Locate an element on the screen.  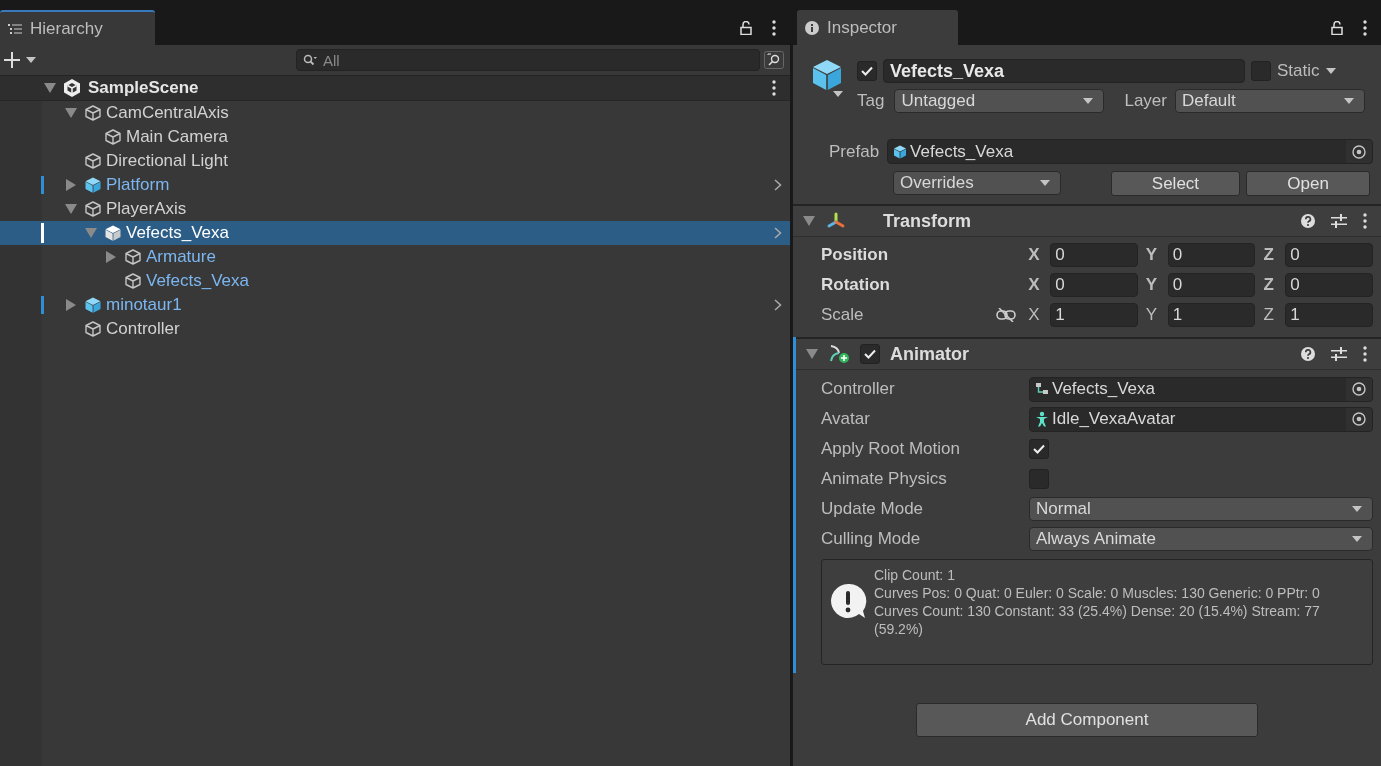
hierarchy-row: minotaur1 is located at coordinates (395, 305).